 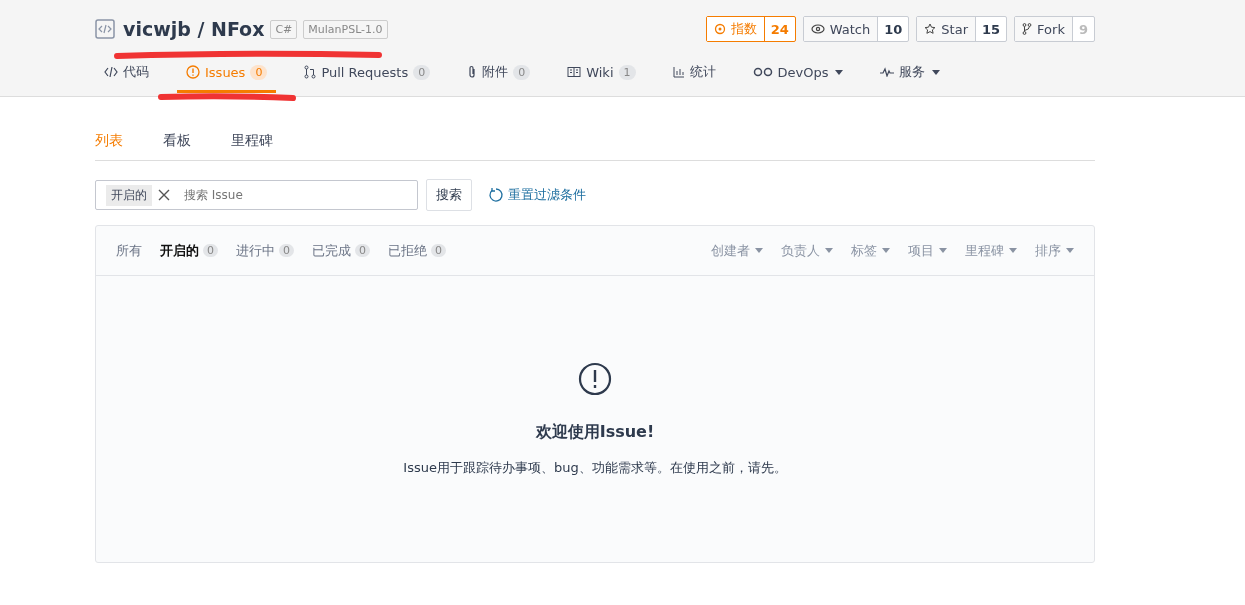 I want to click on code-icon, so click(x=111, y=72).